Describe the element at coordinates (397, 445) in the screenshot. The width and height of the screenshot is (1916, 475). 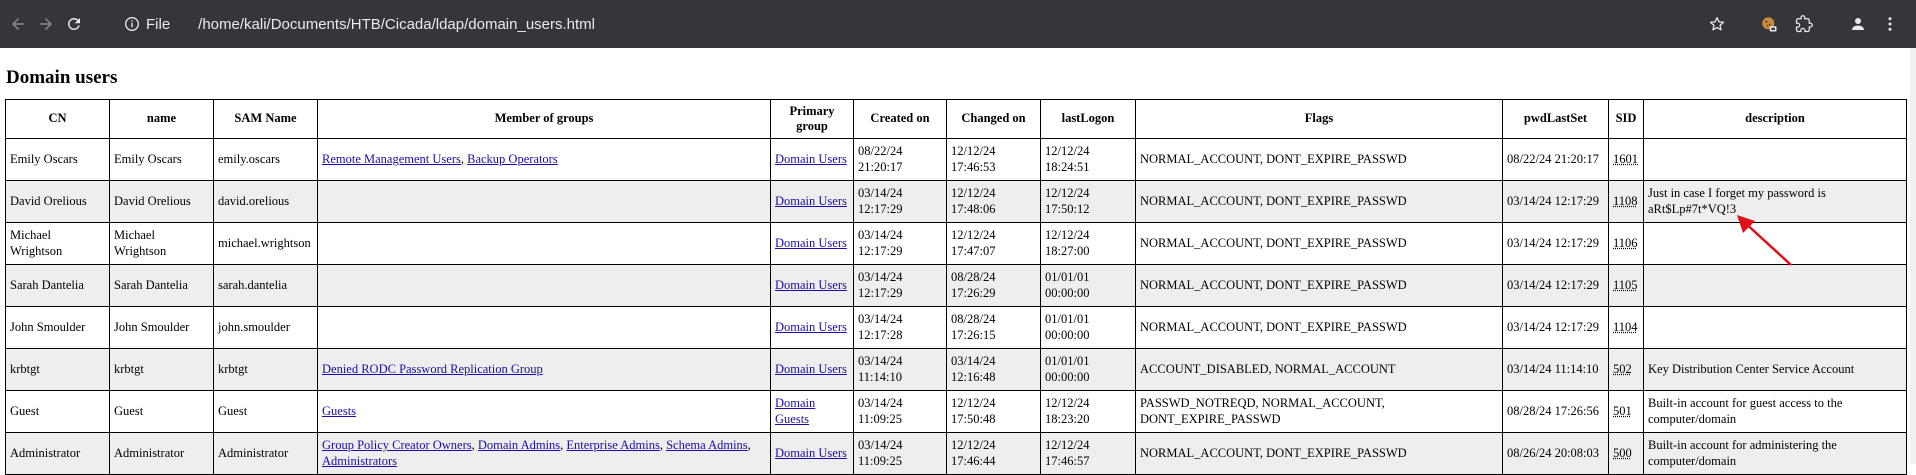
I see `group-link: Group Policy Creator Owners` at that location.